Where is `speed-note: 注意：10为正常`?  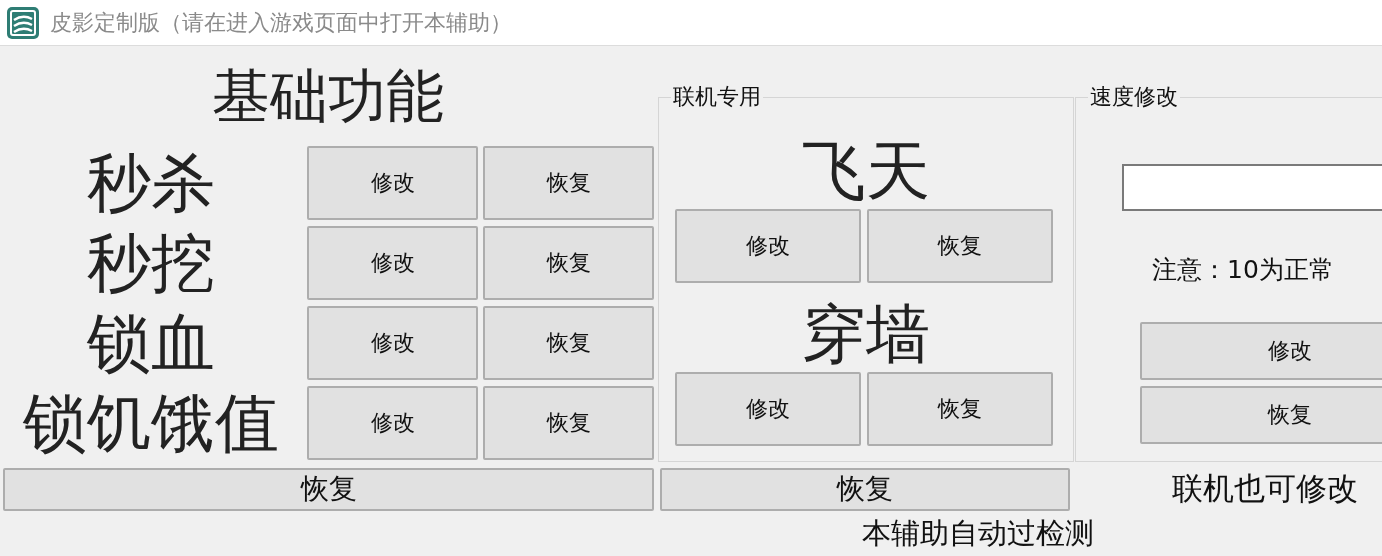
speed-note: 注意：10为正常 is located at coordinates (1243, 270).